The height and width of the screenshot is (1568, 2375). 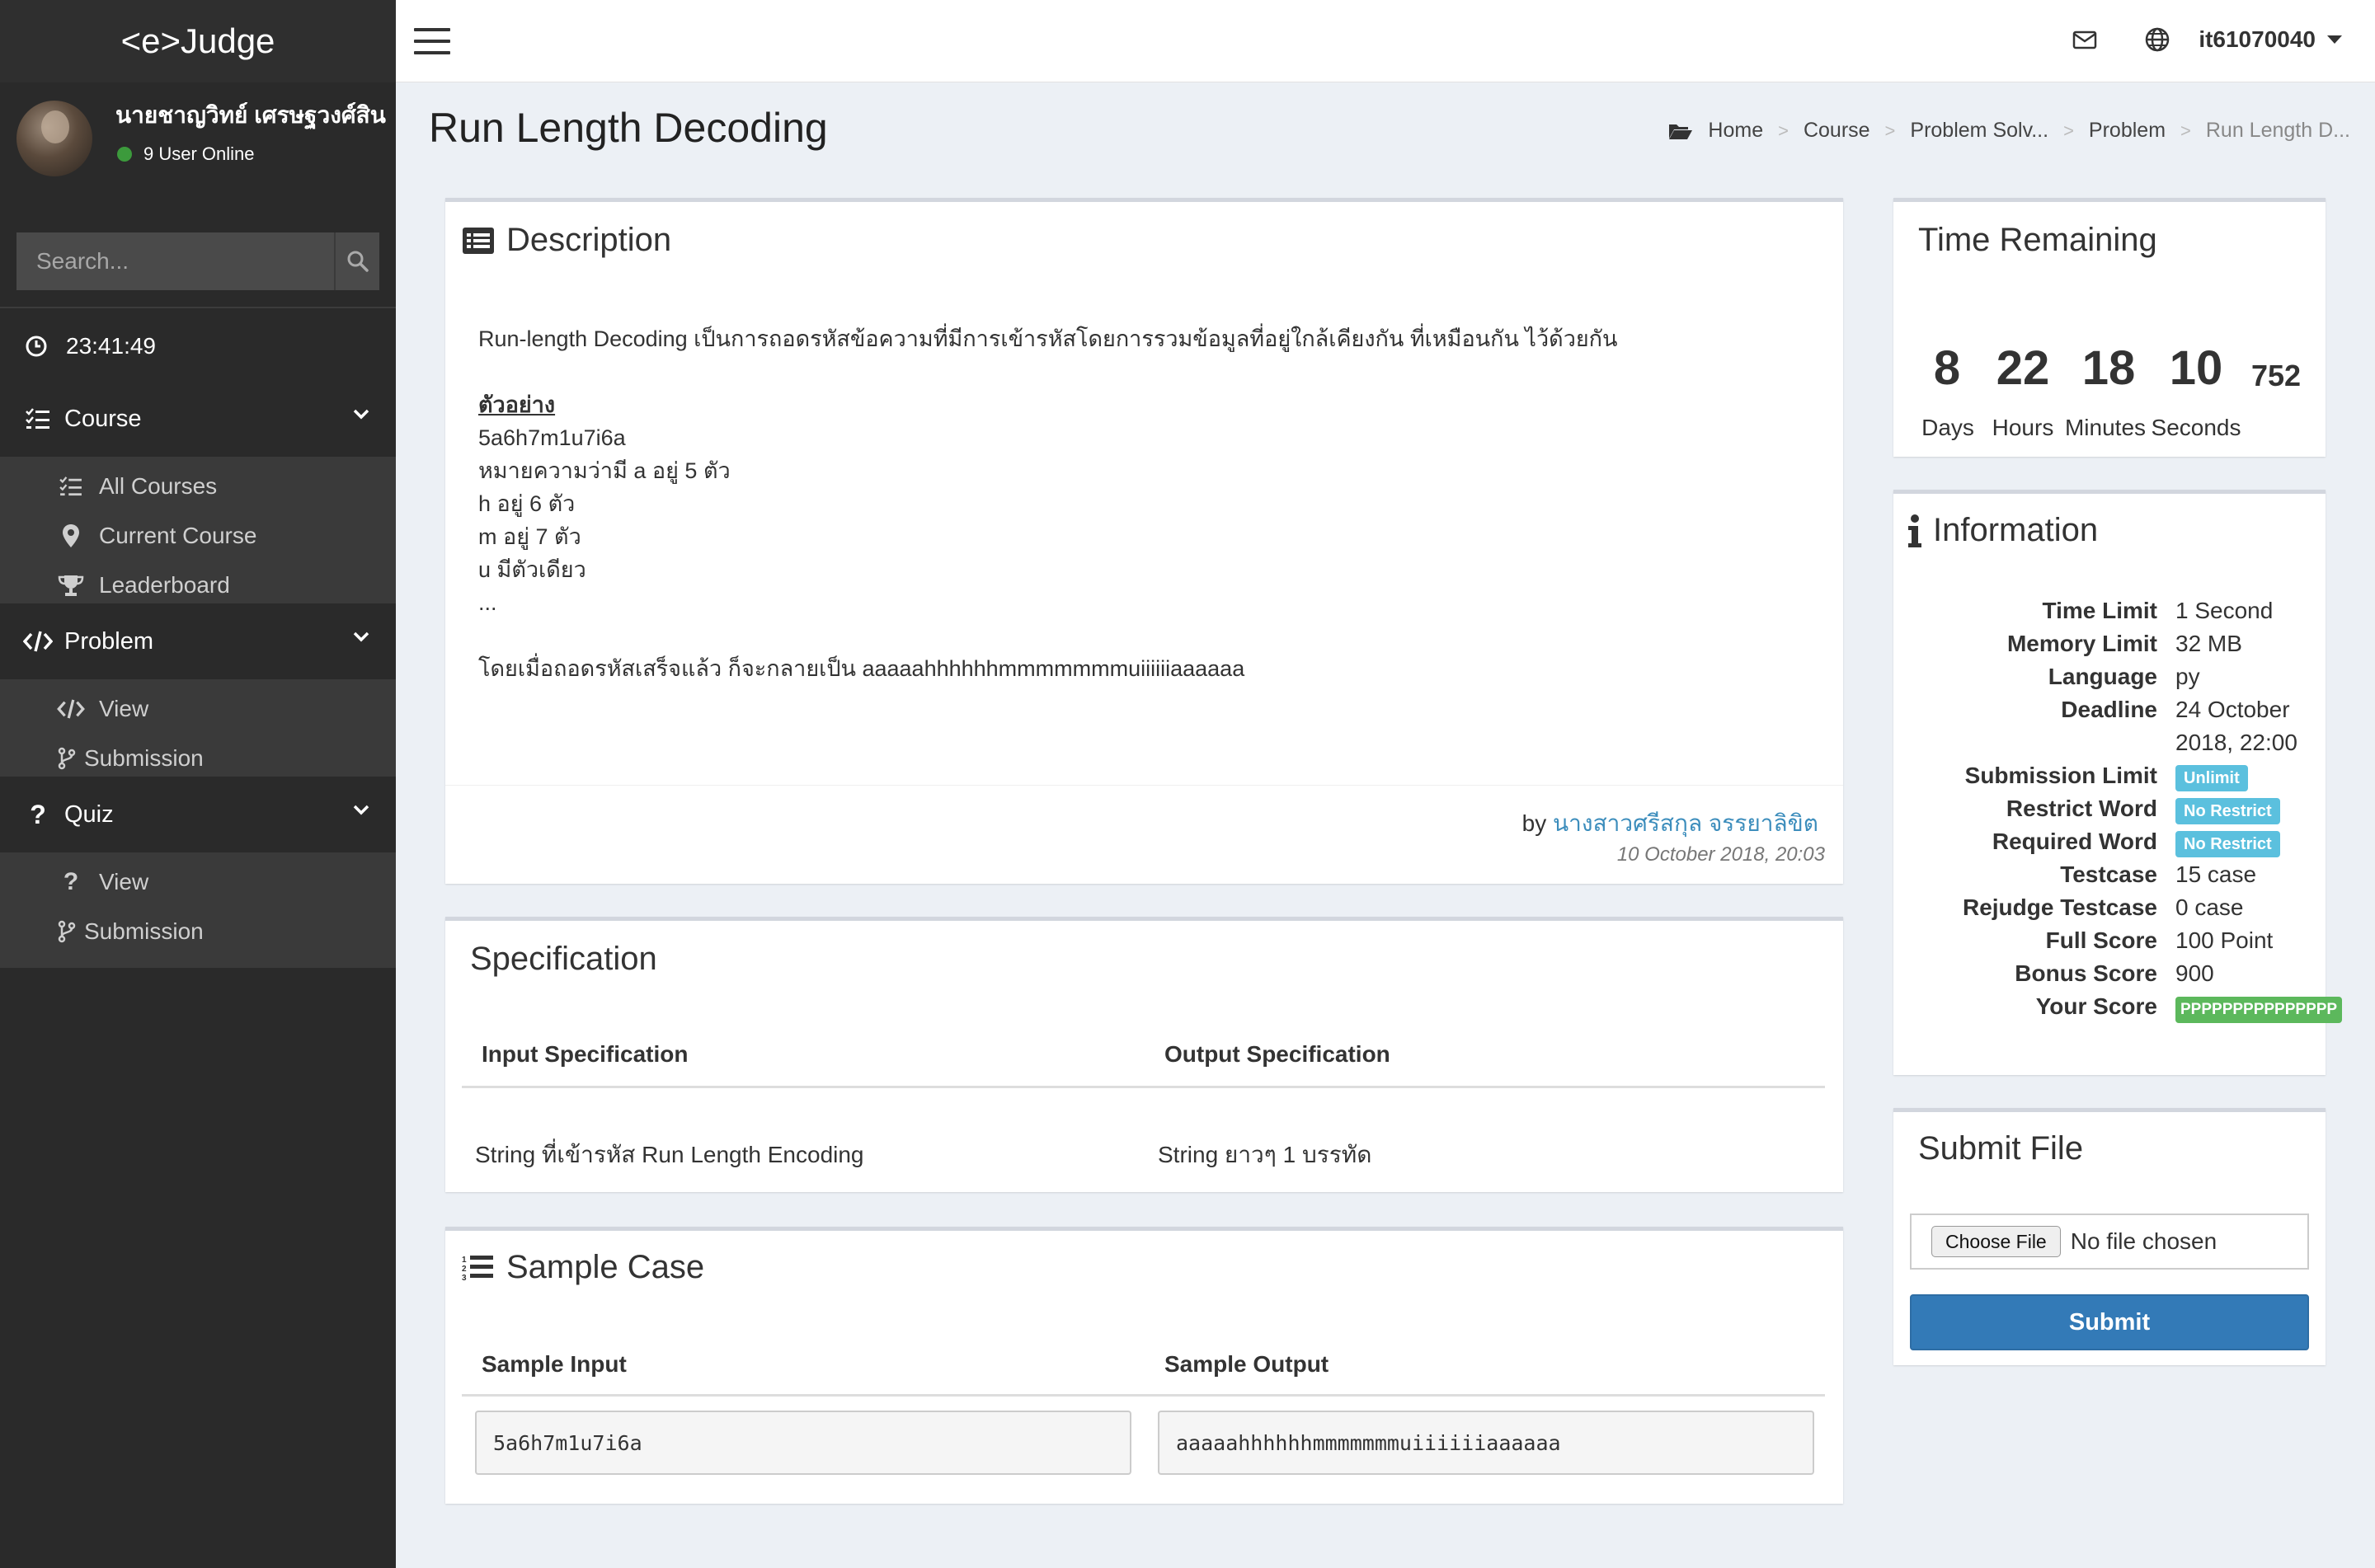 I want to click on divider, so click(x=198, y=307).